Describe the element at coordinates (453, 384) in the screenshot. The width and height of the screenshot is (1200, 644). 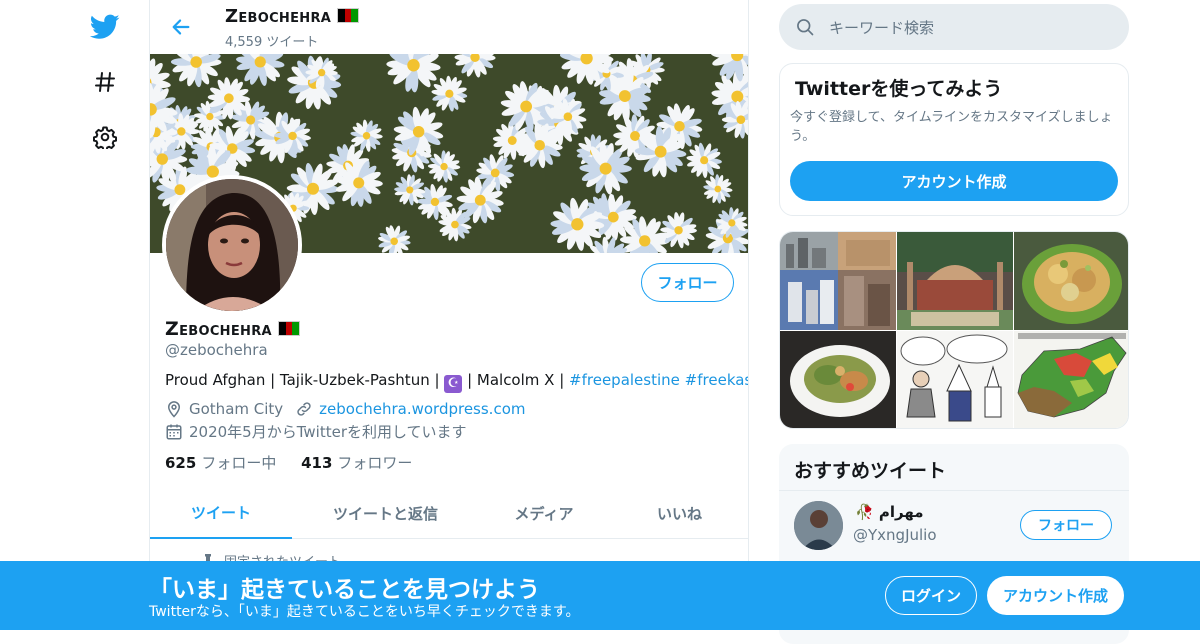
I see `crescent-moon-icon: ☪` at that location.